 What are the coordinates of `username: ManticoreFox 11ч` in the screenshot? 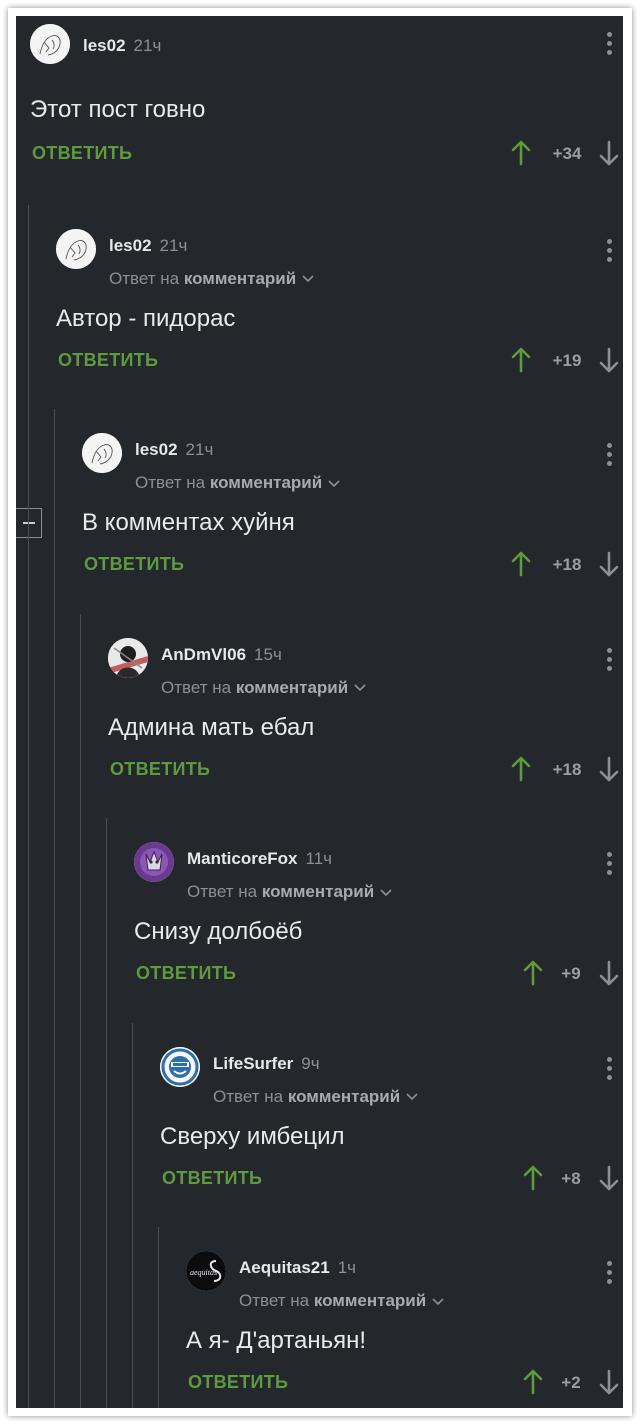 It's located at (259, 859).